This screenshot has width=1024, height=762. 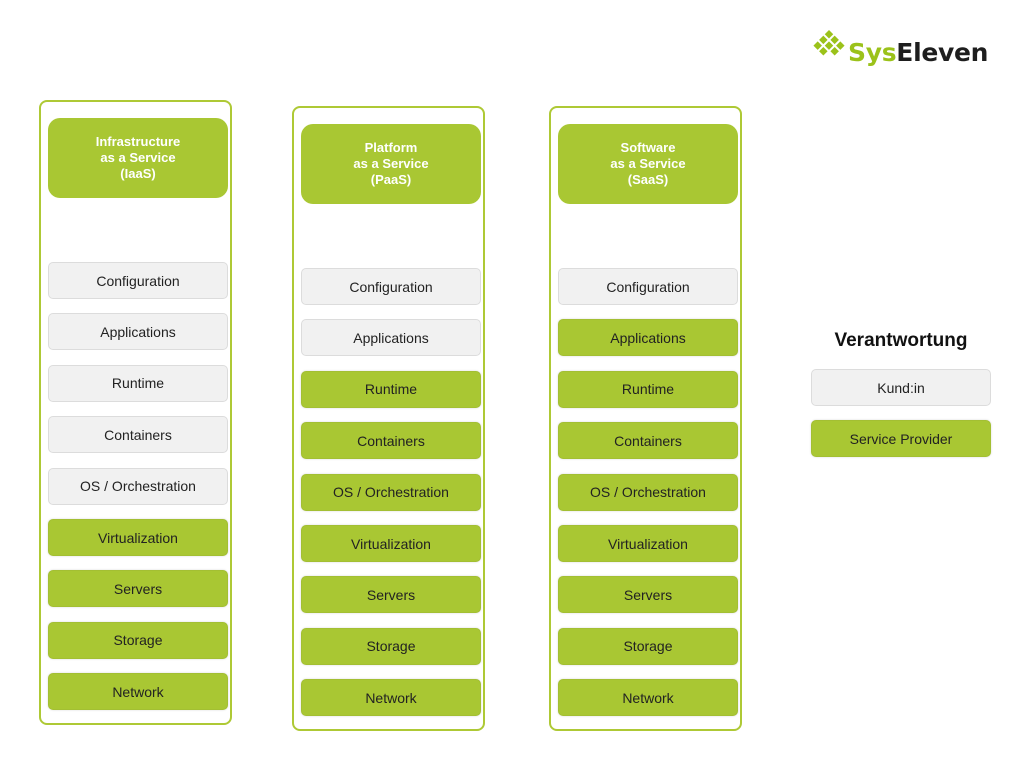 What do you see at coordinates (138, 141) in the screenshot?
I see `column-title-line: Infrastructure` at bounding box center [138, 141].